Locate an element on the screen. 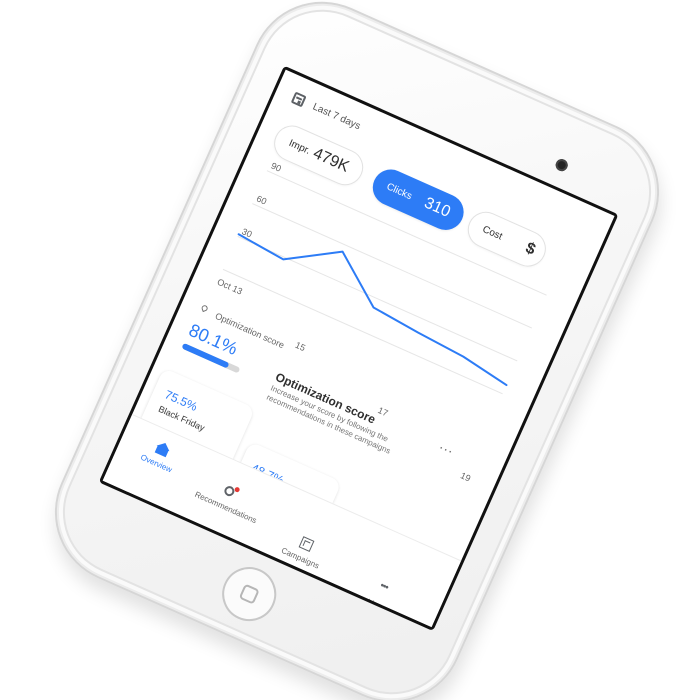  cost-value: $ is located at coordinates (530, 249).